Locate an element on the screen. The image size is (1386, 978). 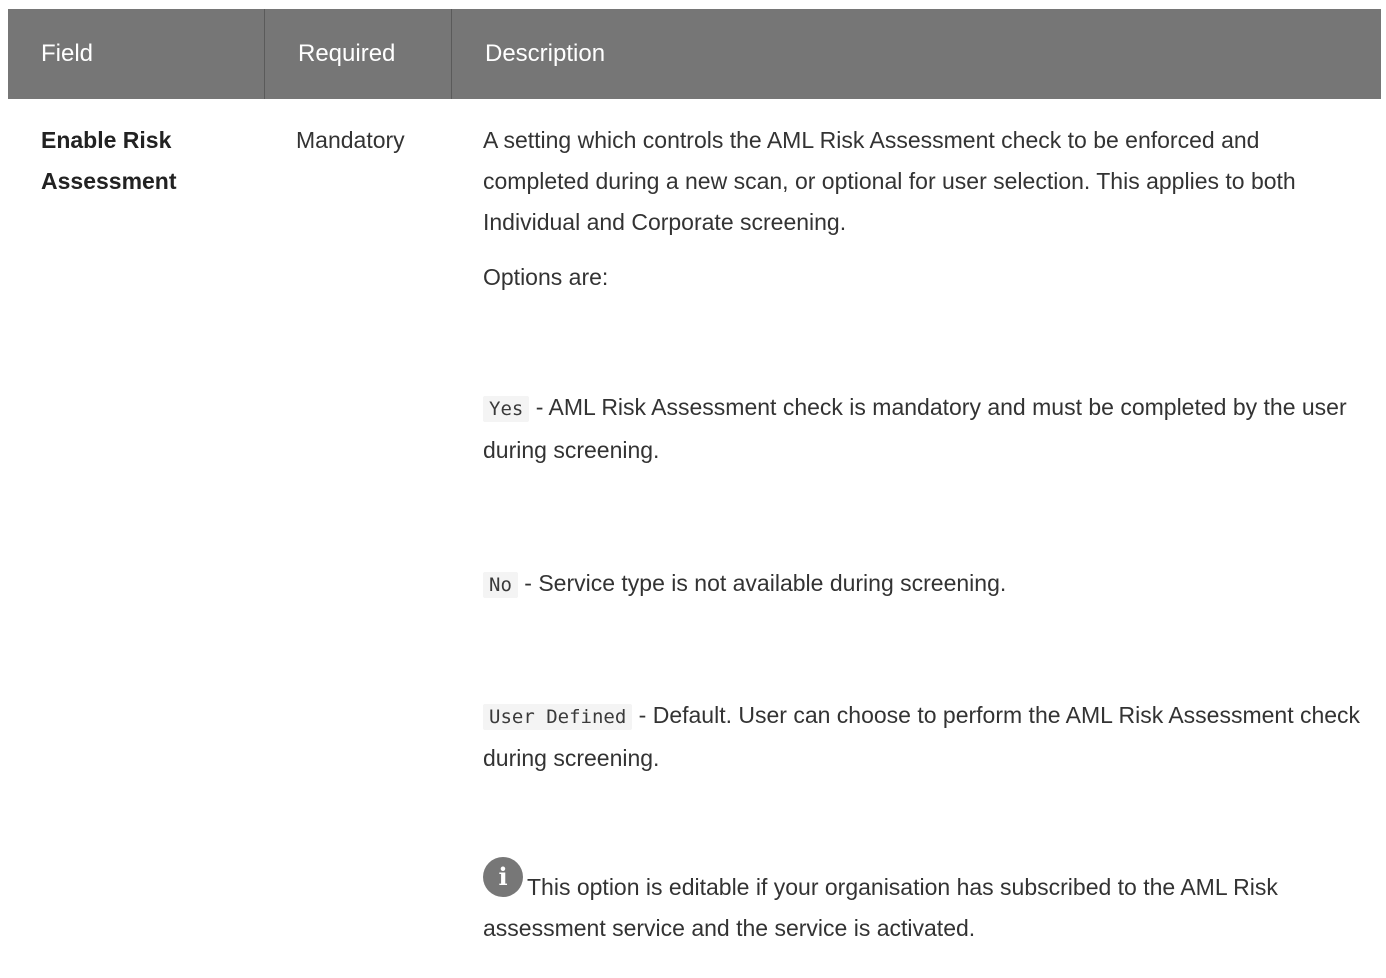
option-code: User Defined is located at coordinates (558, 717).